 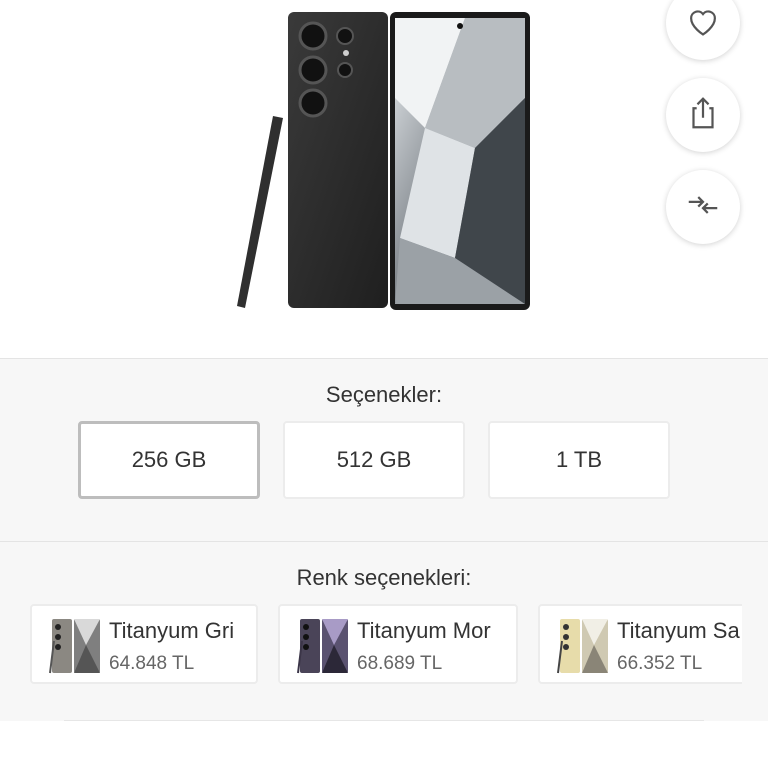 I want to click on color-options-title: Renk seçenekleri:, so click(x=384, y=577).